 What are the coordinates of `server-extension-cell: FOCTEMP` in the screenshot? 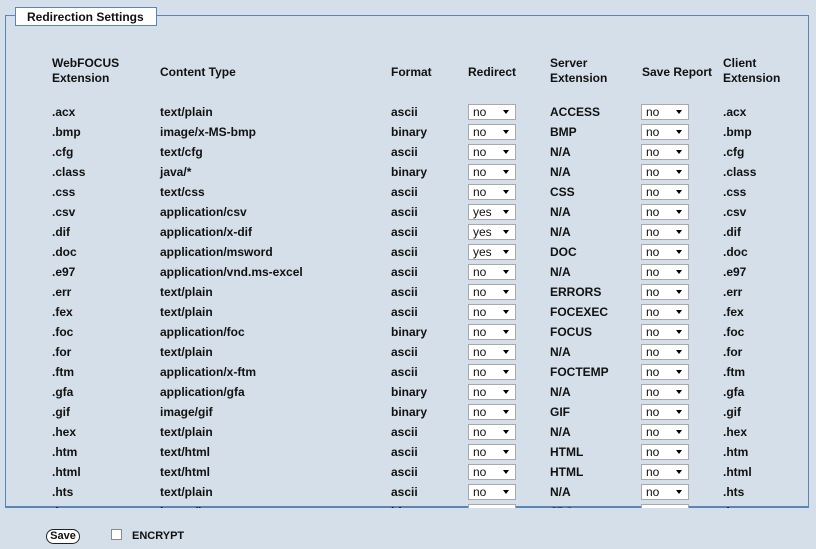 It's located at (579, 372).